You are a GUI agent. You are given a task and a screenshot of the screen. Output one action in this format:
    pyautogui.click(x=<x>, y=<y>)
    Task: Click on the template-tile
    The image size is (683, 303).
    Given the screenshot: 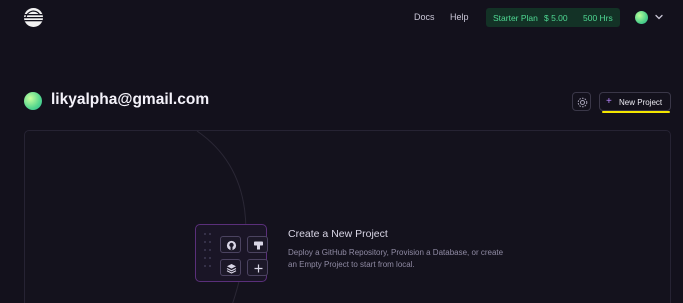 What is the action you would take?
    pyautogui.click(x=257, y=244)
    